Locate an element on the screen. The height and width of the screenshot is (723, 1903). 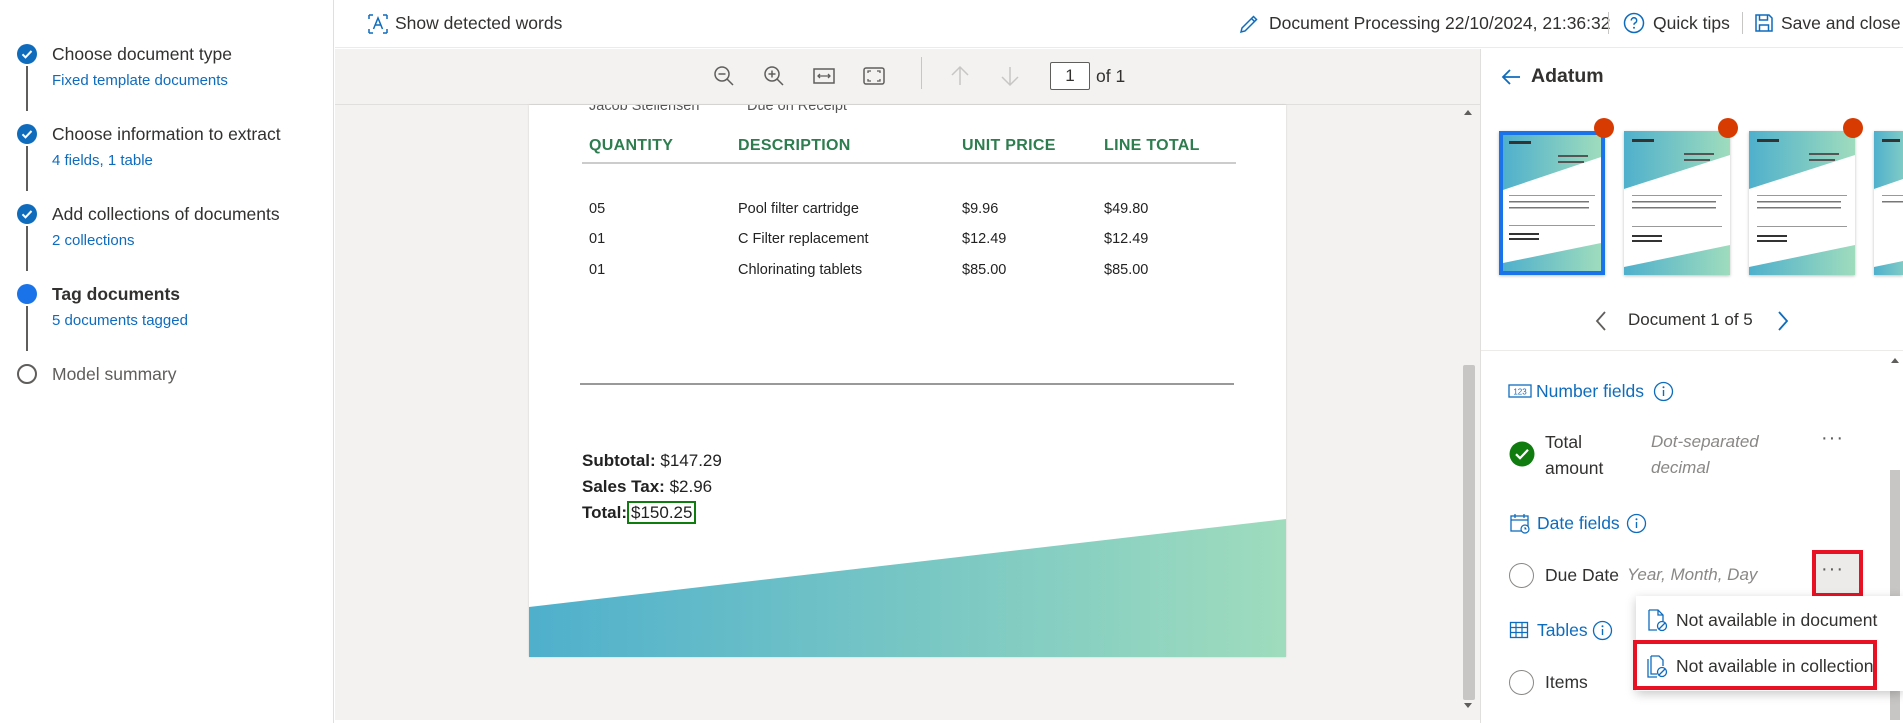
chevron-left-icon is located at coordinates (1601, 321).